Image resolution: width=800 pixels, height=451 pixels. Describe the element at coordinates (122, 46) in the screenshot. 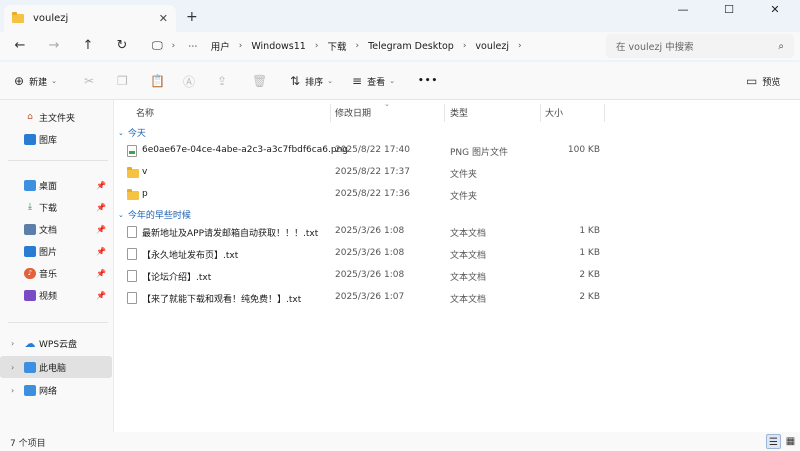

I see `refresh-button: ↻` at that location.